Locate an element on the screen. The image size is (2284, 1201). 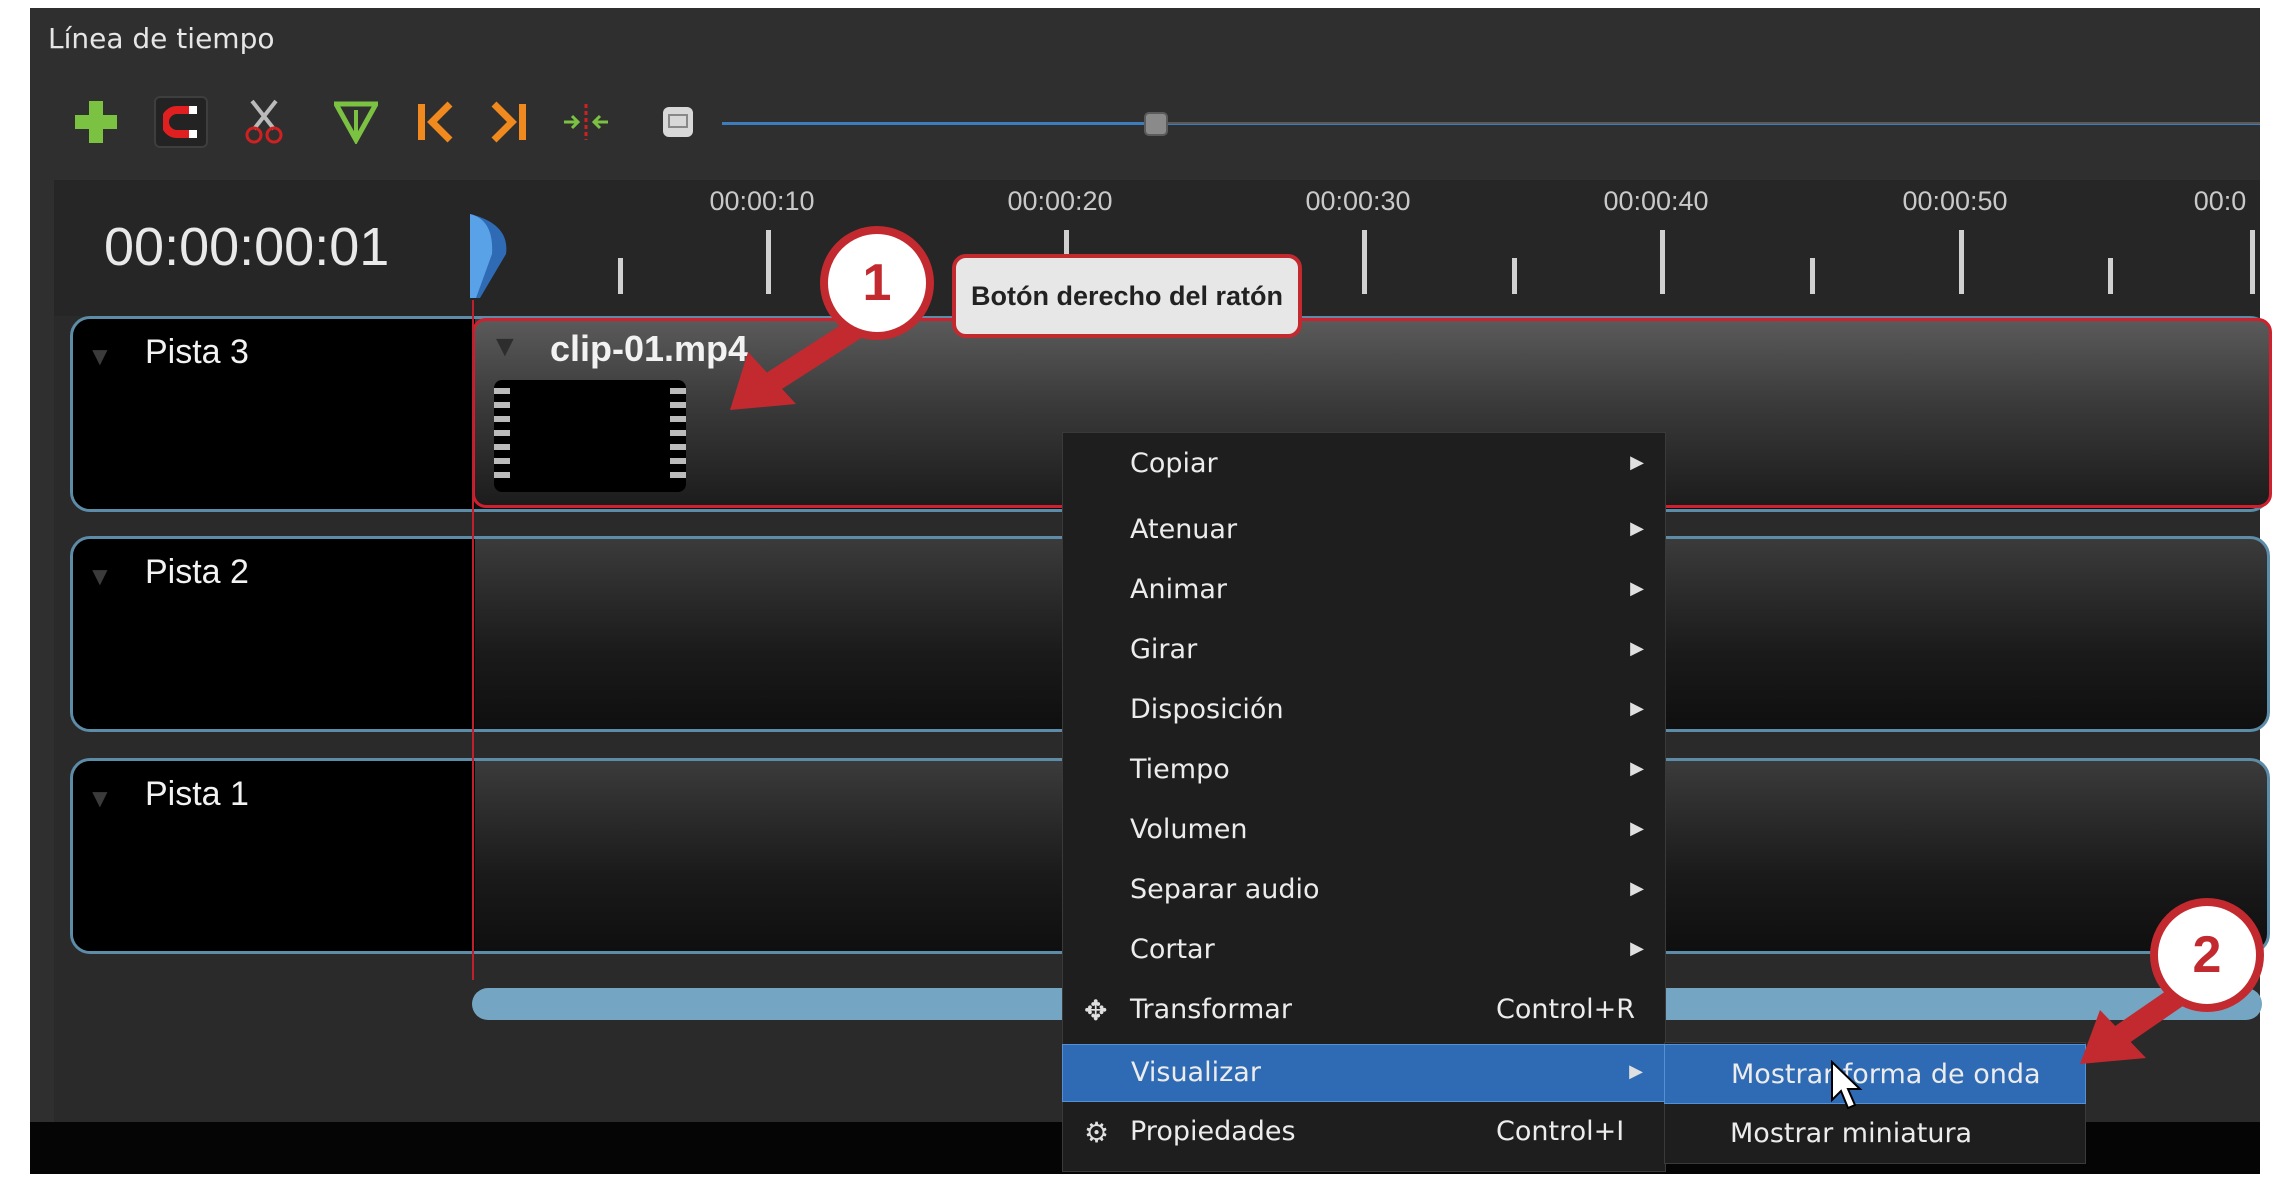
menu-item-cortar: Cortar ▶ is located at coordinates (1364, 951).